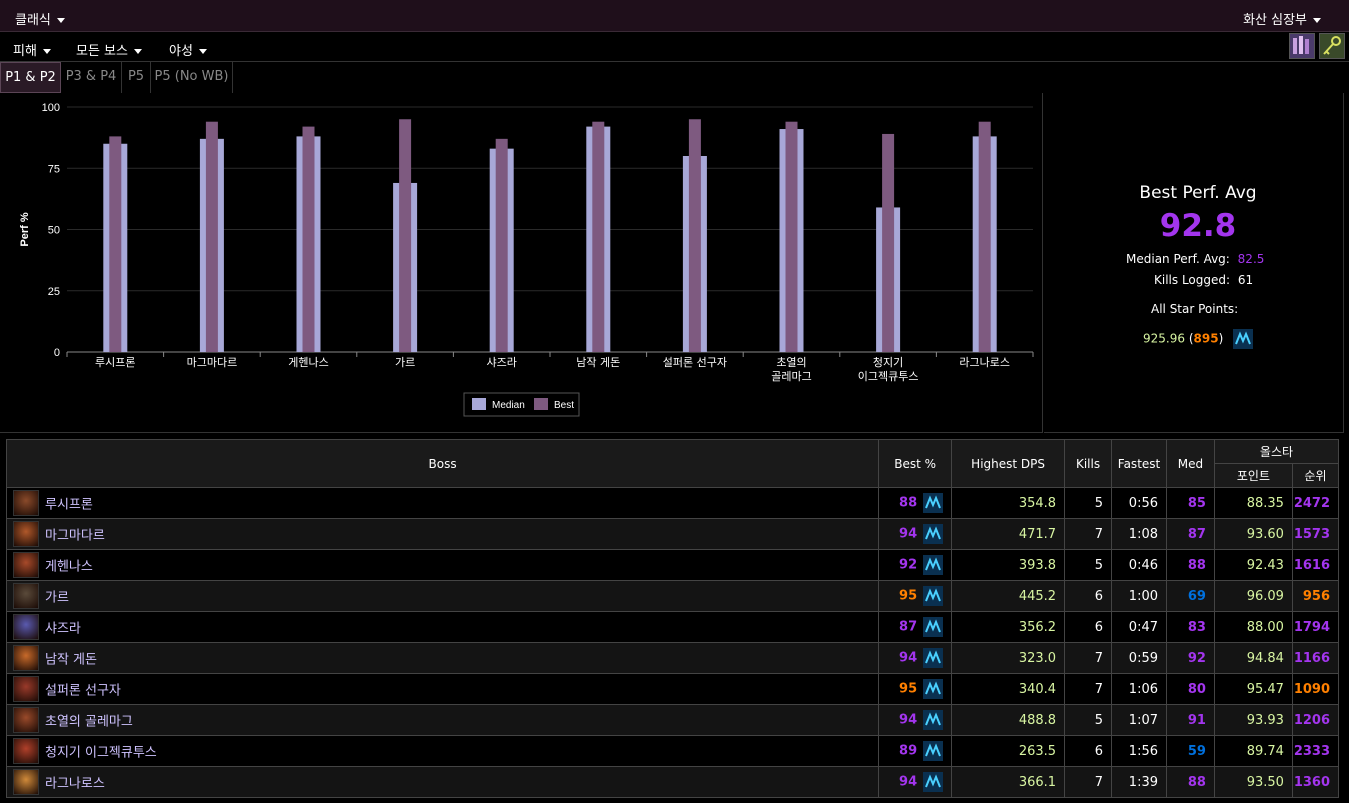  Describe the element at coordinates (63, 629) in the screenshot. I see `boss-name: 샤즈라` at that location.